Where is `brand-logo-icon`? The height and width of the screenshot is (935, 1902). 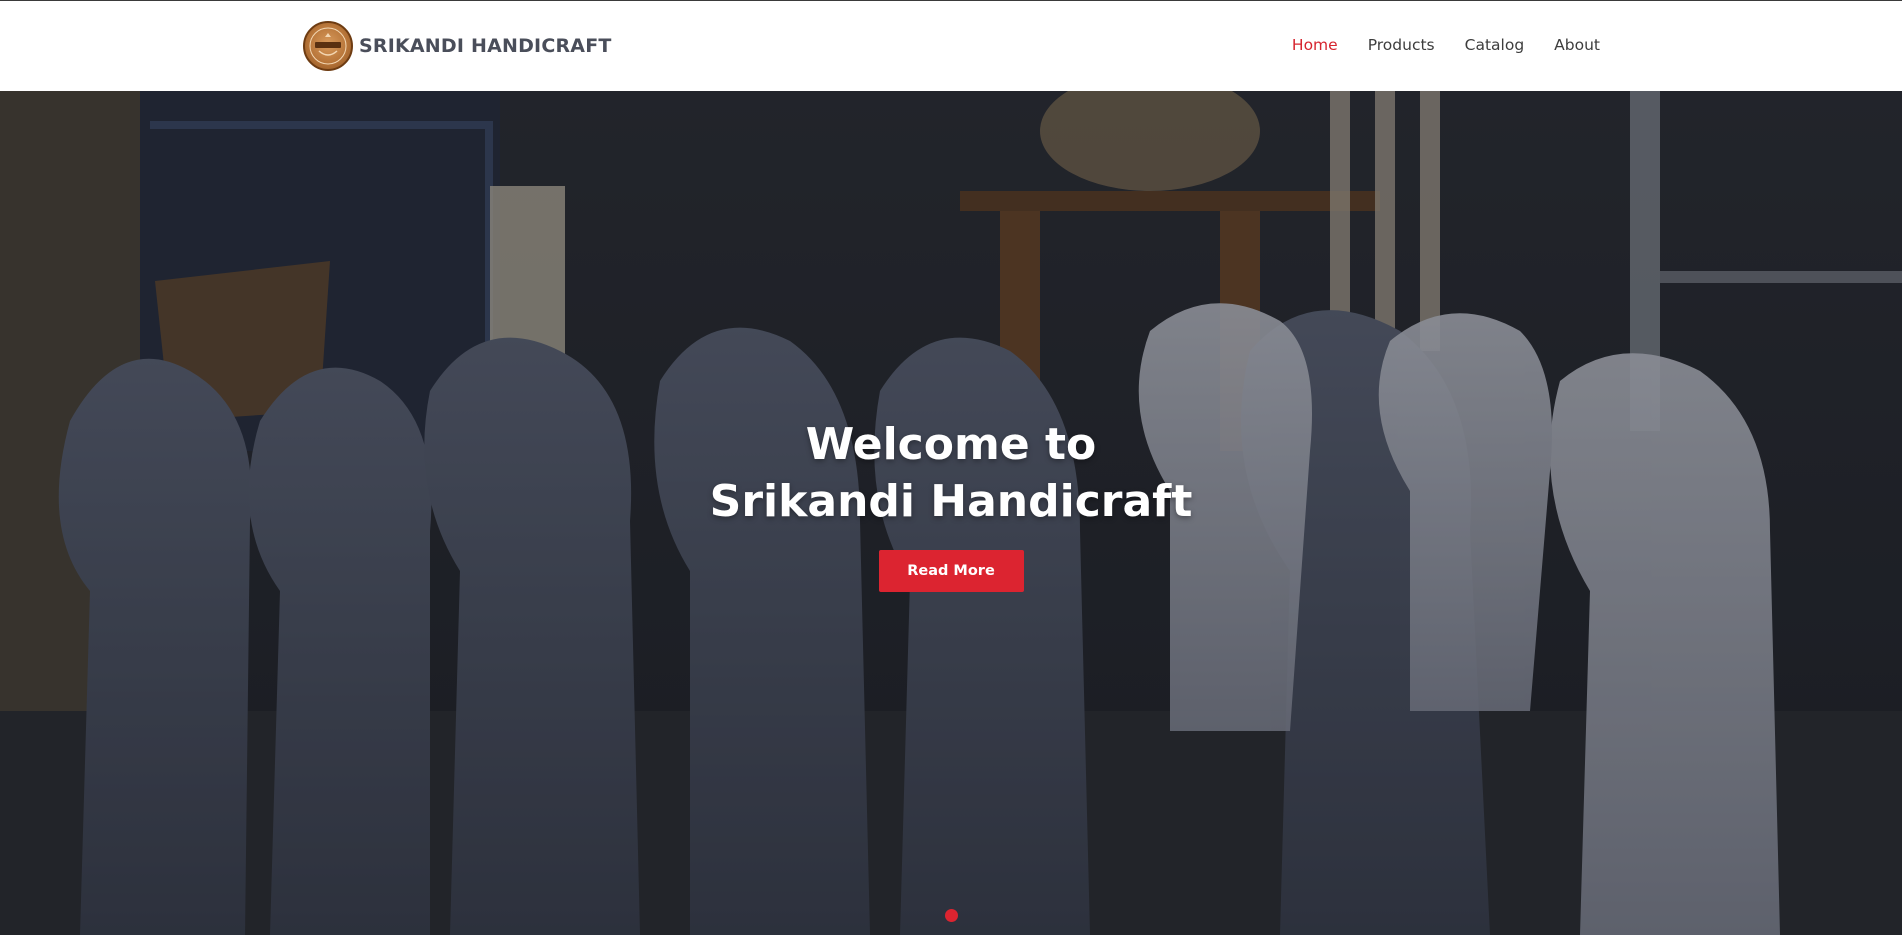 brand-logo-icon is located at coordinates (328, 46).